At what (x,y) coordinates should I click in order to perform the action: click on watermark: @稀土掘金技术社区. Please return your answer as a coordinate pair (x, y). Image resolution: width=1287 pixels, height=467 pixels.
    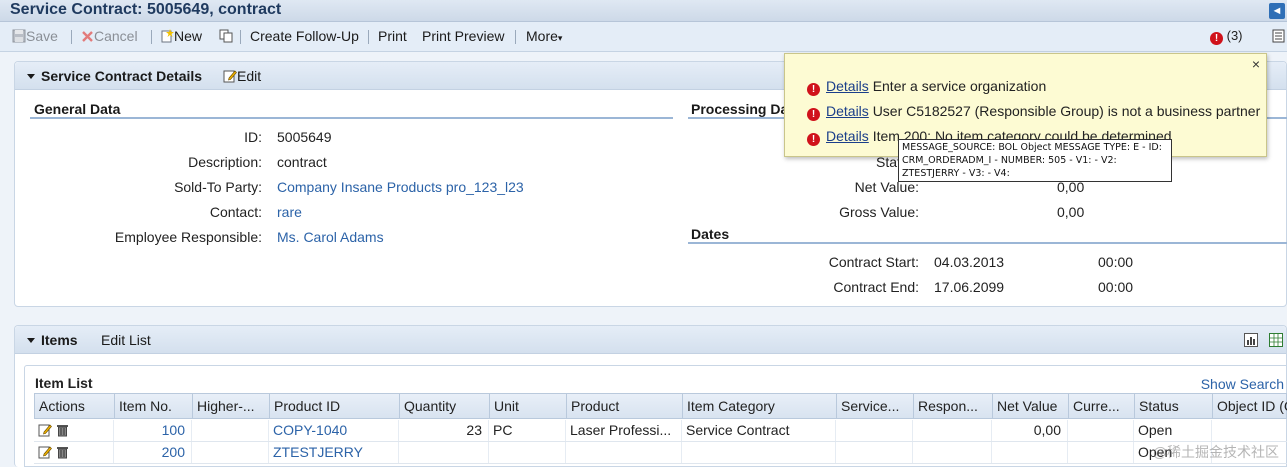
    Looking at the image, I should click on (1215, 452).